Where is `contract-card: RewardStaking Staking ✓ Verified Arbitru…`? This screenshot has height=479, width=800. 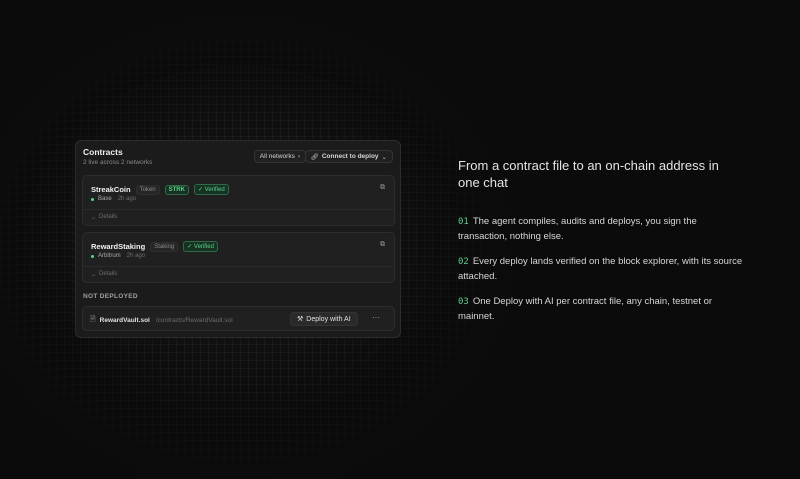
contract-card: RewardStaking Staking ✓ Verified Arbitru… is located at coordinates (238, 257).